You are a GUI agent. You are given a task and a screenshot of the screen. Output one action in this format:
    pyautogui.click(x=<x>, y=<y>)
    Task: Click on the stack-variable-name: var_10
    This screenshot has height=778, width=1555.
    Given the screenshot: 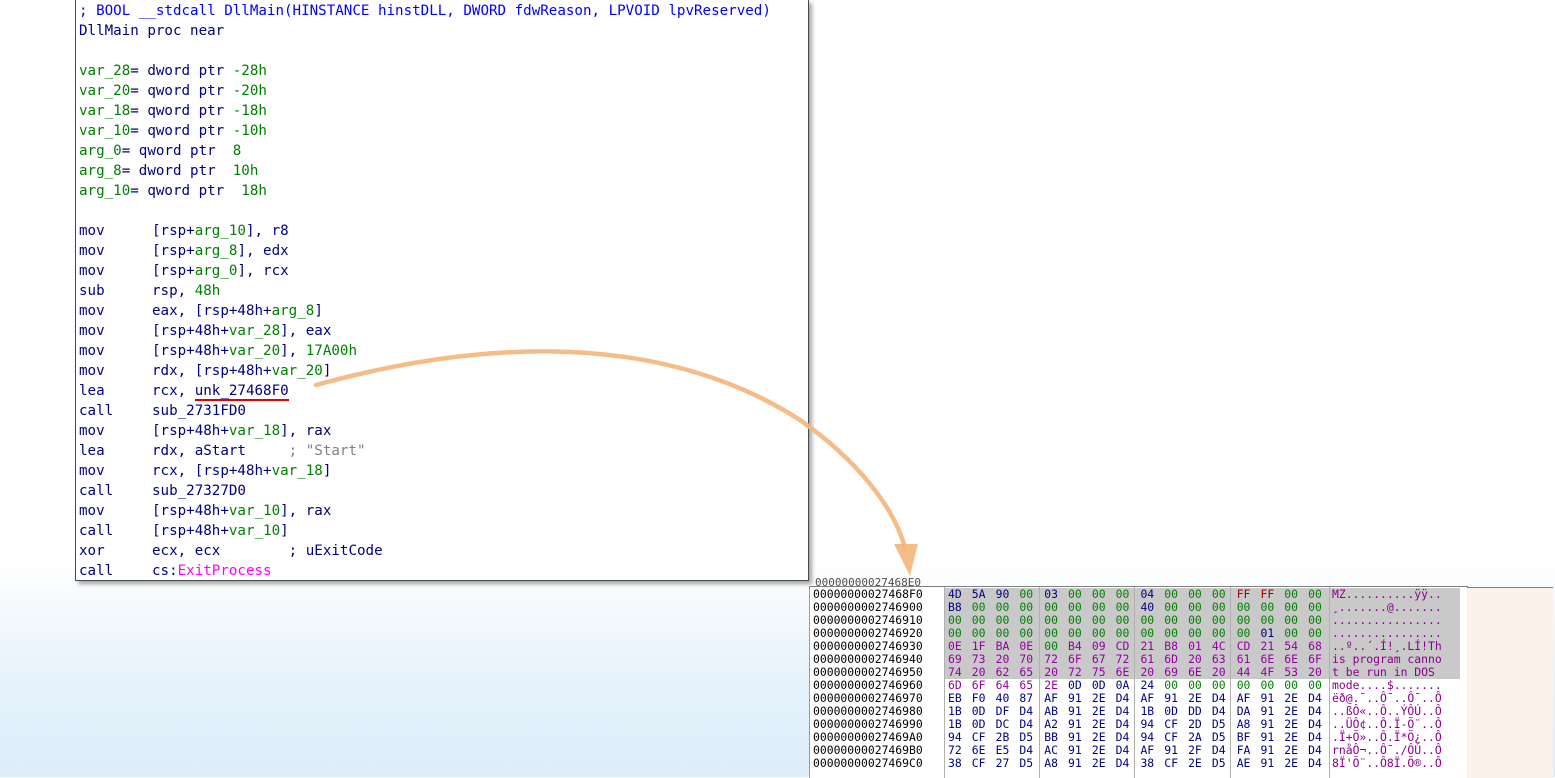 What is the action you would take?
    pyautogui.click(x=104, y=131)
    